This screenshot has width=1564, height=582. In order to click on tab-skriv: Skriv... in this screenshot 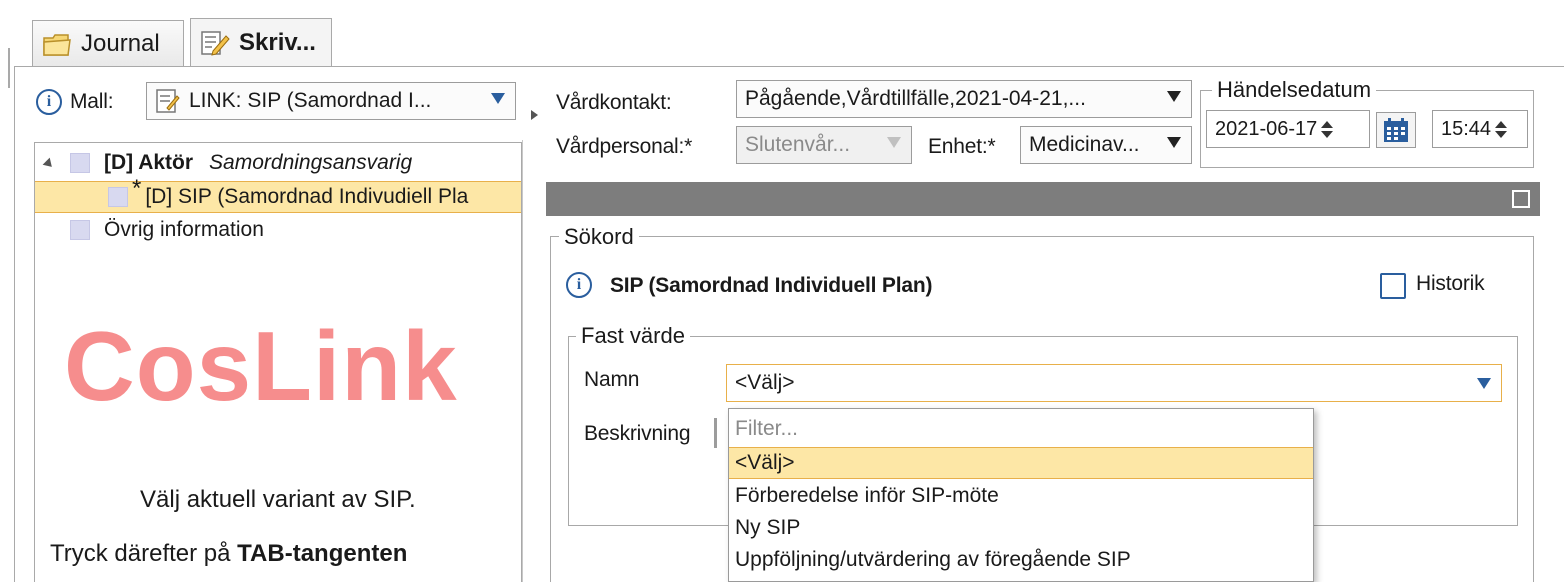, I will do `click(261, 42)`.